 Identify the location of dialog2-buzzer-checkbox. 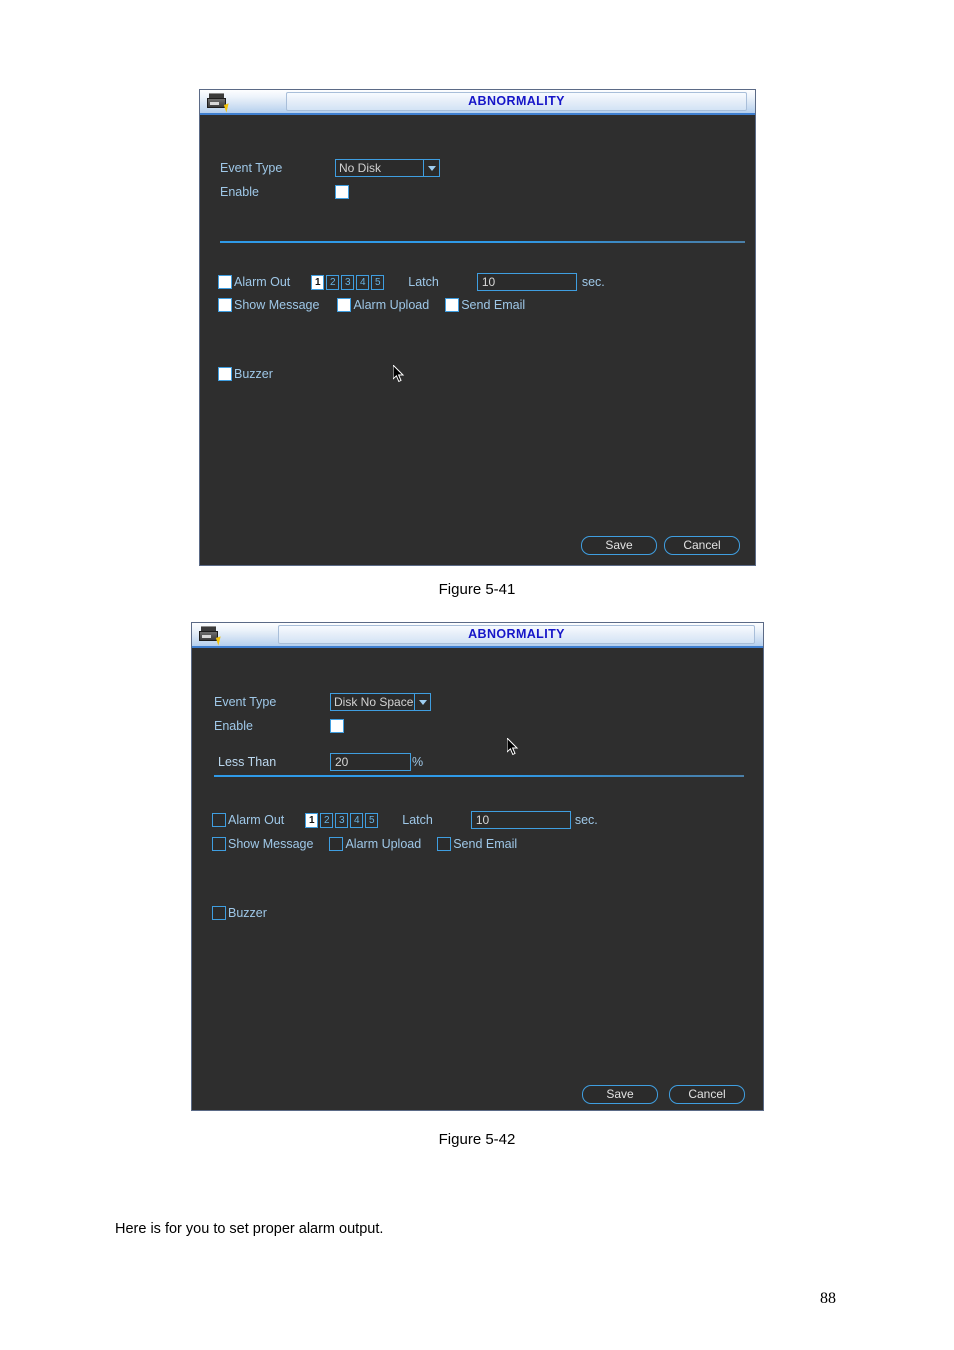
(219, 913).